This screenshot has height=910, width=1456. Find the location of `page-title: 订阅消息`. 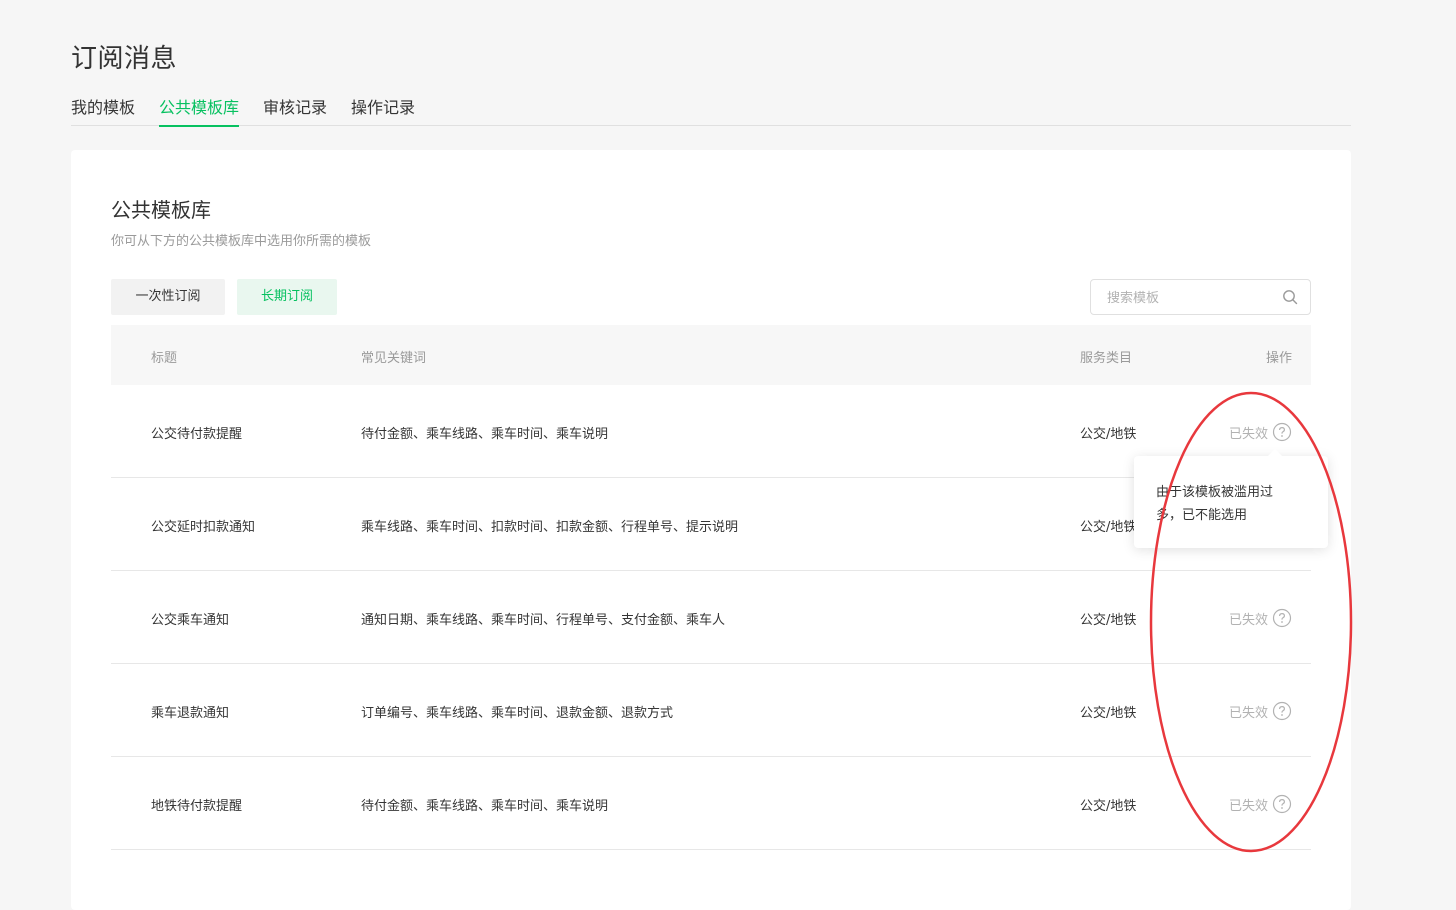

page-title: 订阅消息 is located at coordinates (124, 59).